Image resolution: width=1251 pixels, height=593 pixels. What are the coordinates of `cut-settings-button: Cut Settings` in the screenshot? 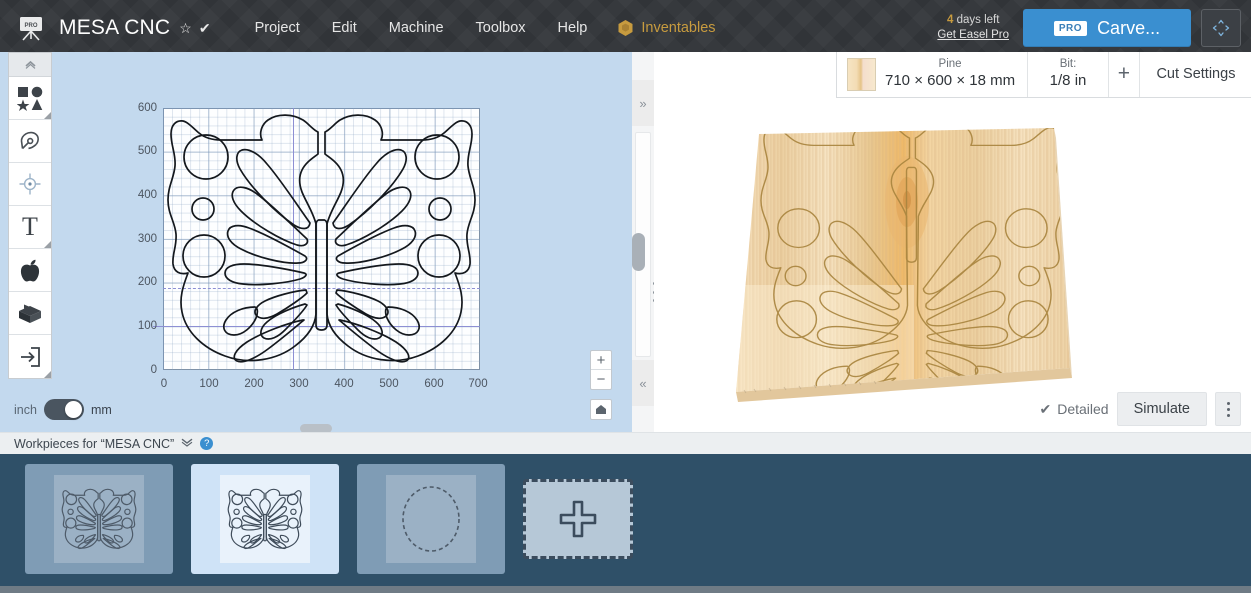 It's located at (1195, 74).